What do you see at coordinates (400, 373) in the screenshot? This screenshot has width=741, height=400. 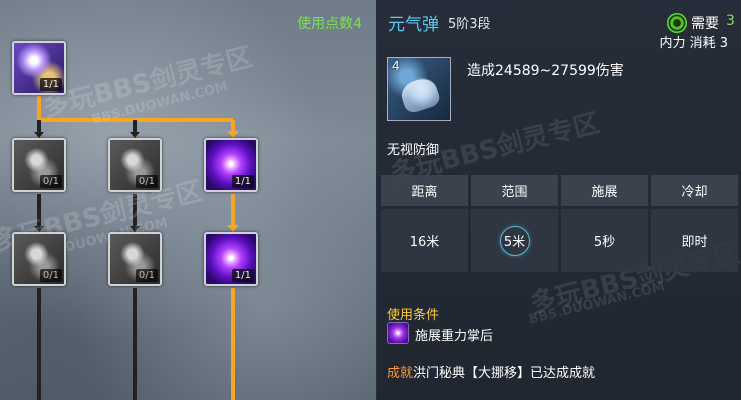 I see `achievement-label: 成就` at bounding box center [400, 373].